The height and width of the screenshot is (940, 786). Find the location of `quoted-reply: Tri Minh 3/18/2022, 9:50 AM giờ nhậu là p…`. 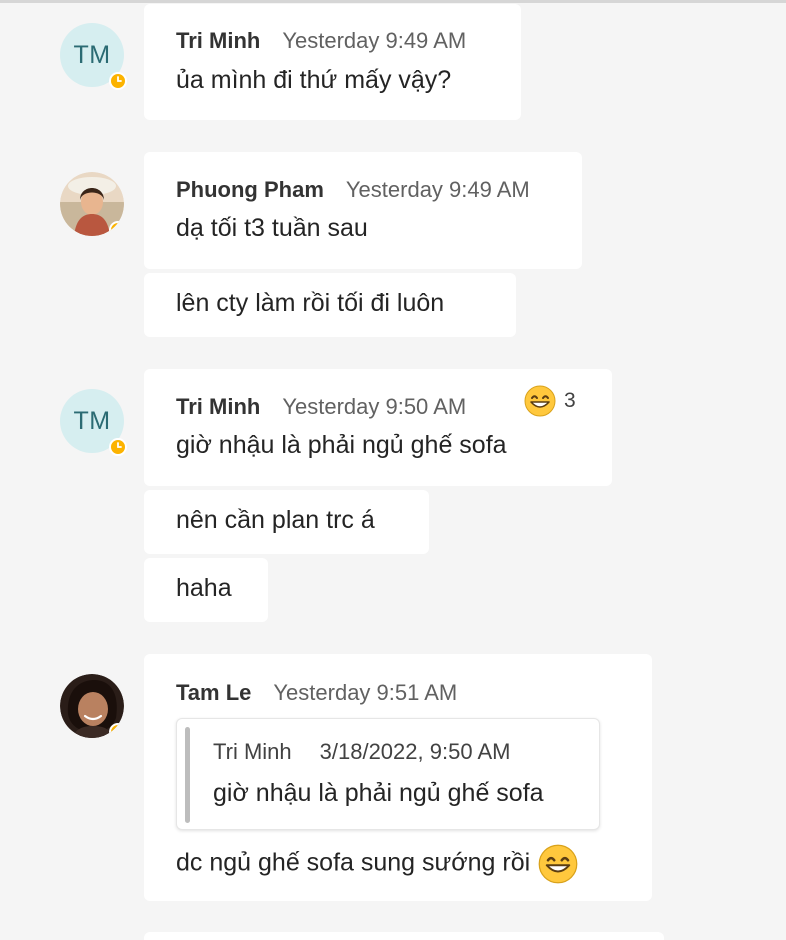

quoted-reply: Tri Minh 3/18/2022, 9:50 AM giờ nhậu là p… is located at coordinates (388, 774).